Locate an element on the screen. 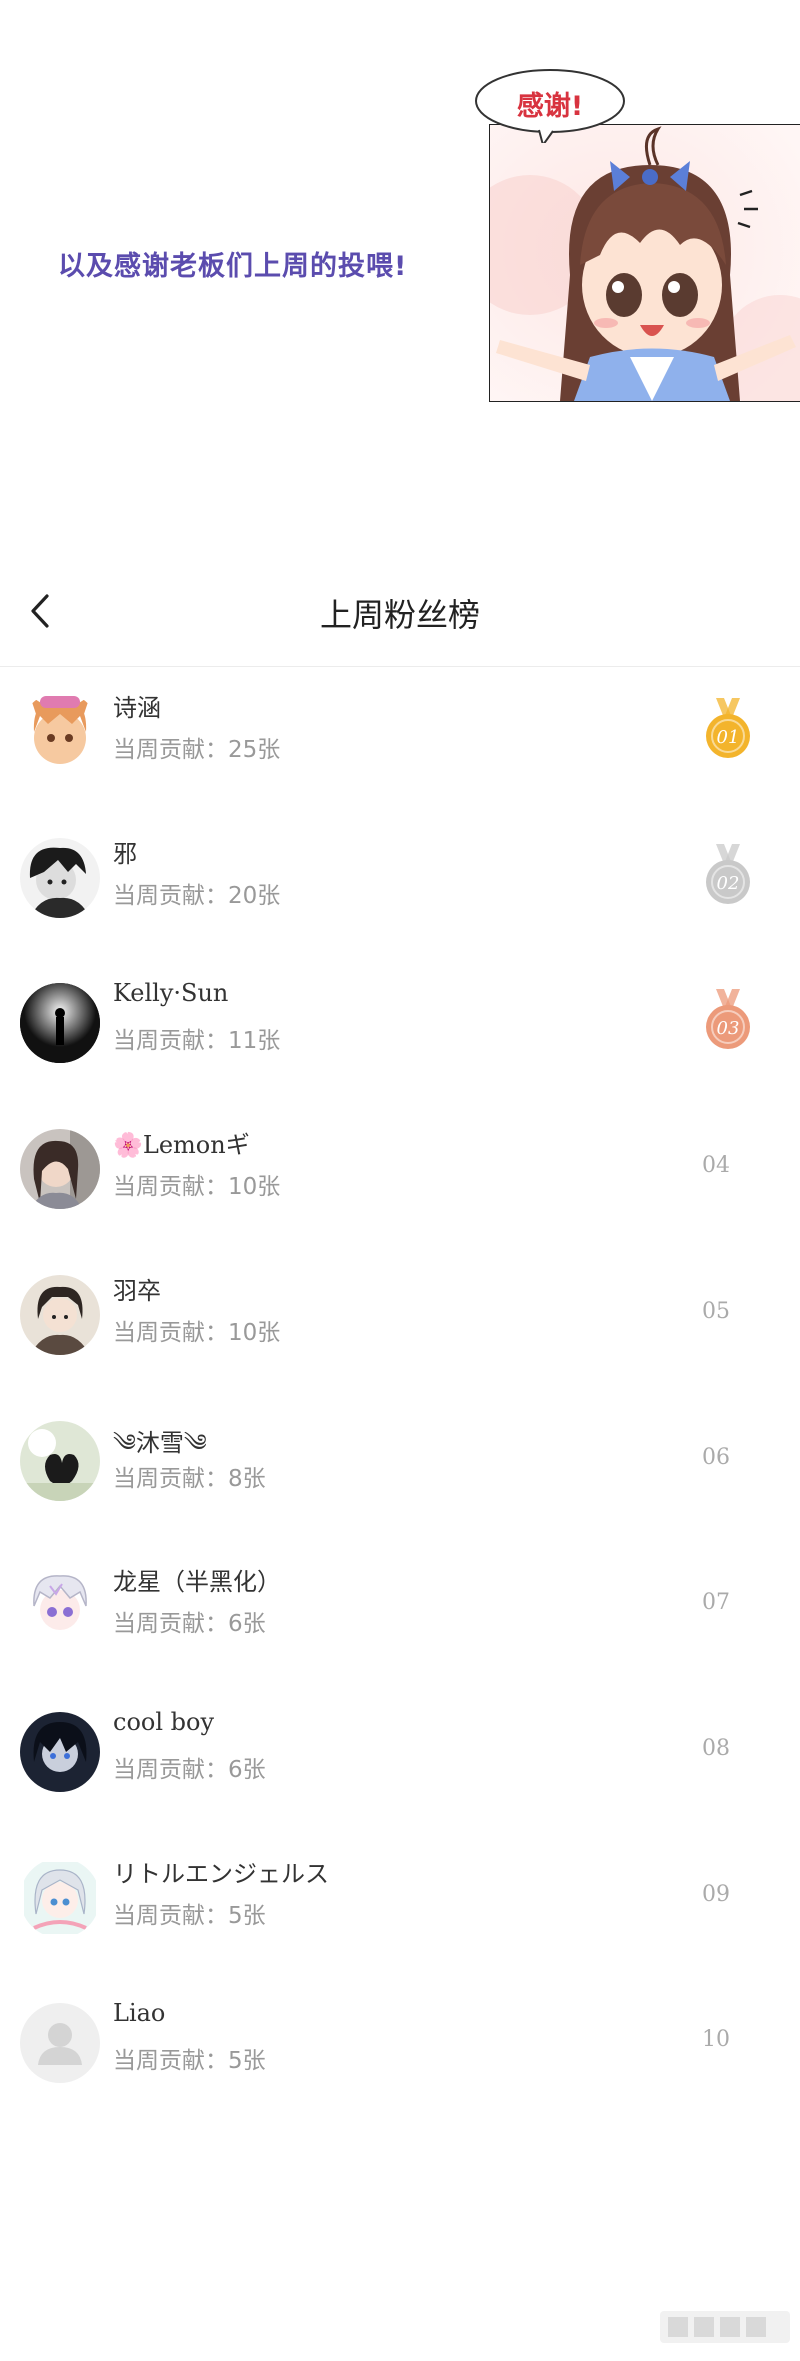 Image resolution: width=800 pixels, height=2361 pixels. rank-number: 06 is located at coordinates (716, 1457).